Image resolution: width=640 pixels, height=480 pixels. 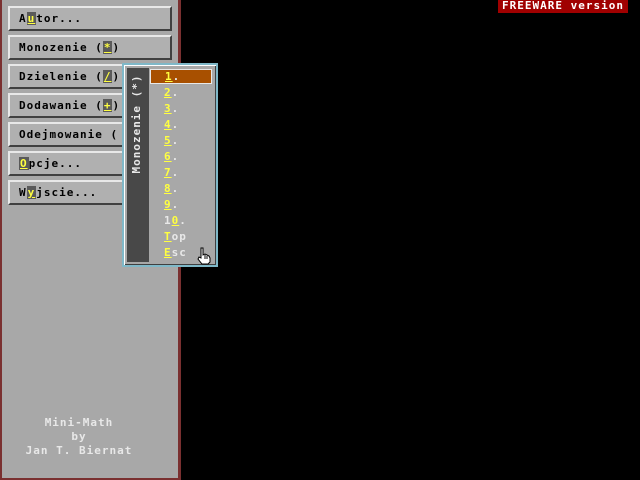 I want to click on submenu-item-top: Top, so click(x=181, y=236).